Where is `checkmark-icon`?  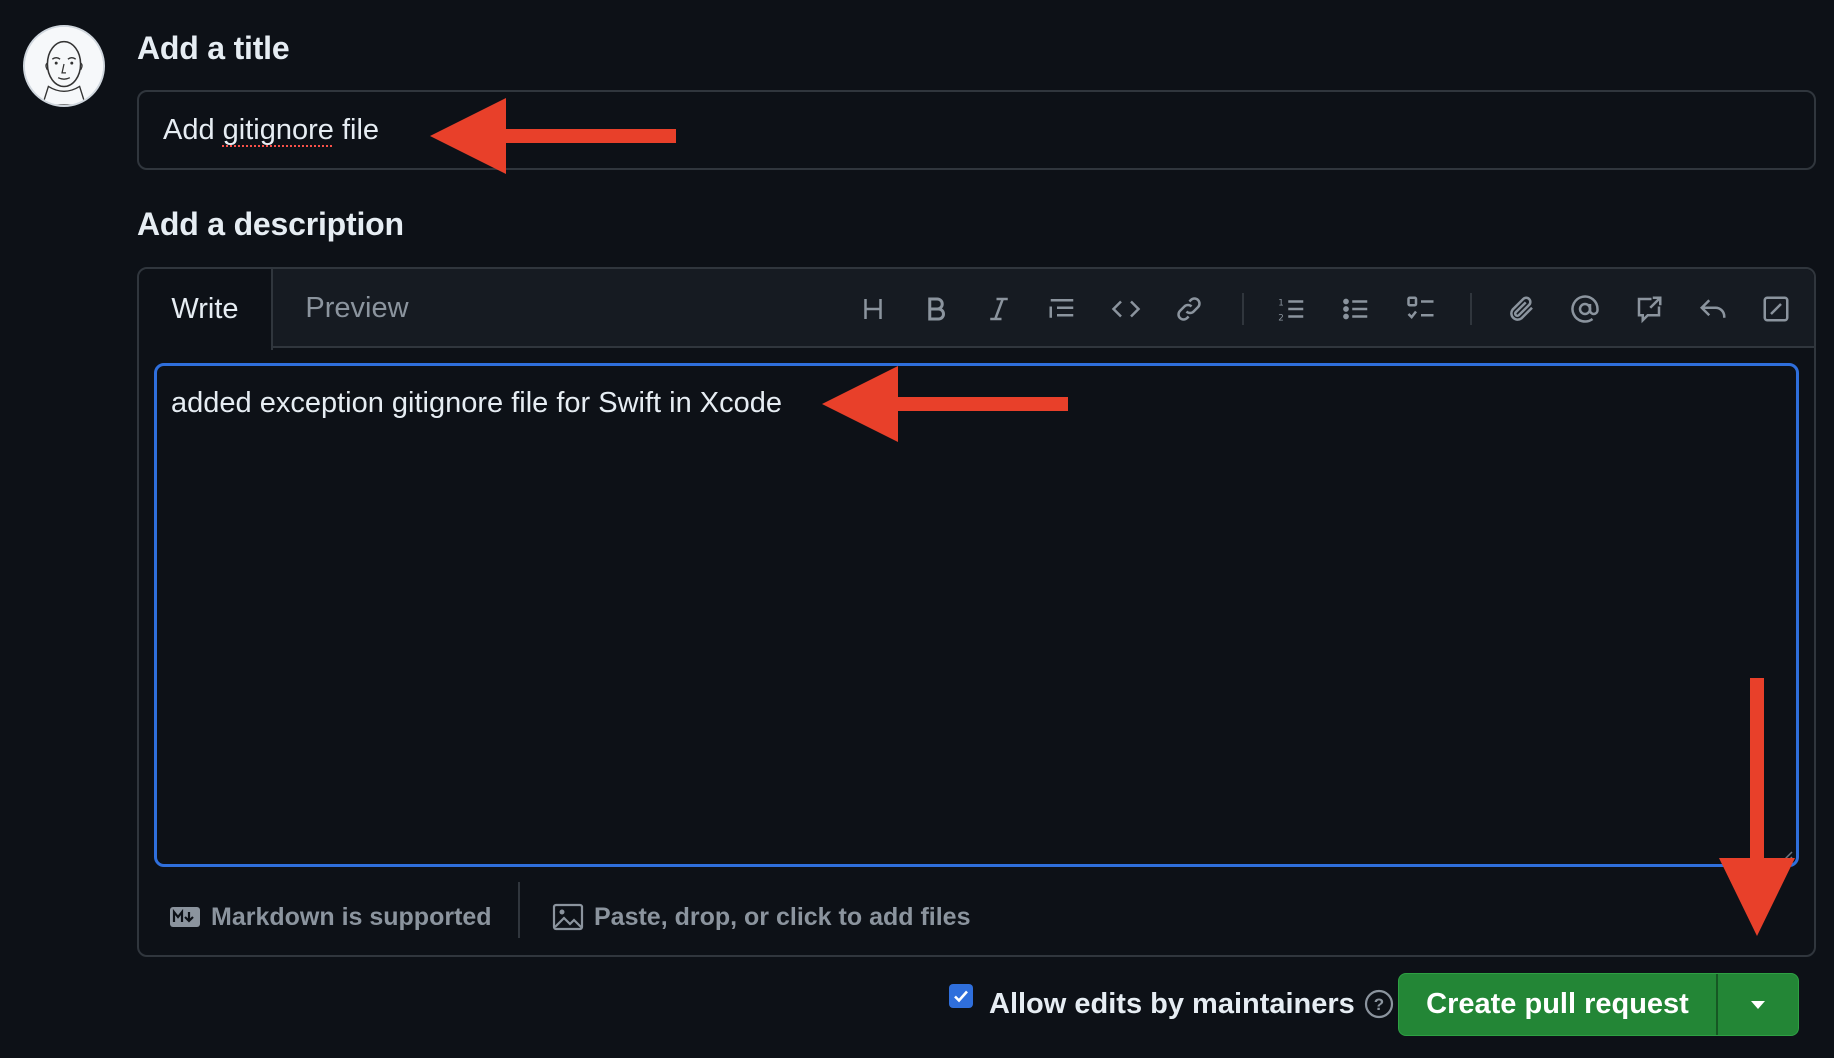
checkmark-icon is located at coordinates (961, 996).